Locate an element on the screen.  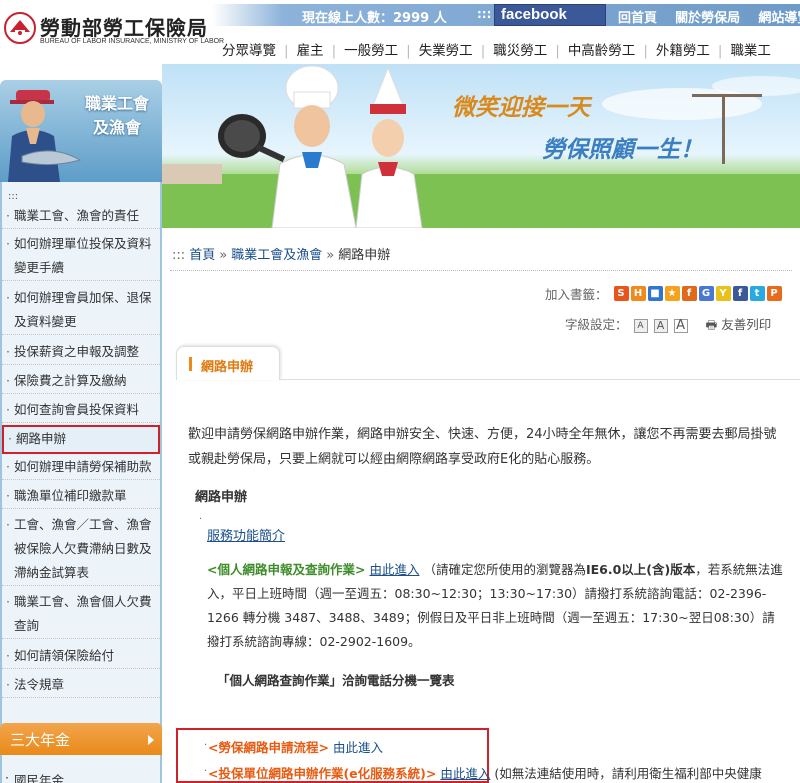
nav-item-senior: 中高齡勞工 is located at coordinates (602, 49).